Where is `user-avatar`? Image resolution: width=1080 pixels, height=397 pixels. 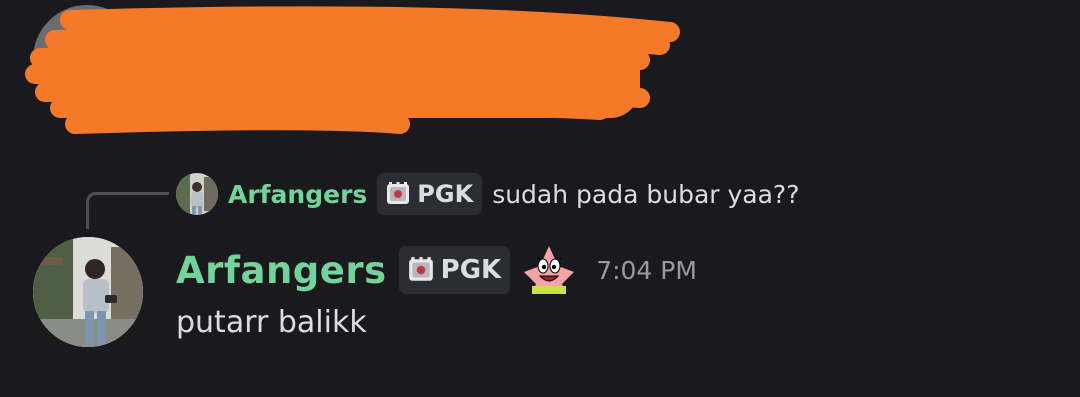 user-avatar is located at coordinates (88, 292).